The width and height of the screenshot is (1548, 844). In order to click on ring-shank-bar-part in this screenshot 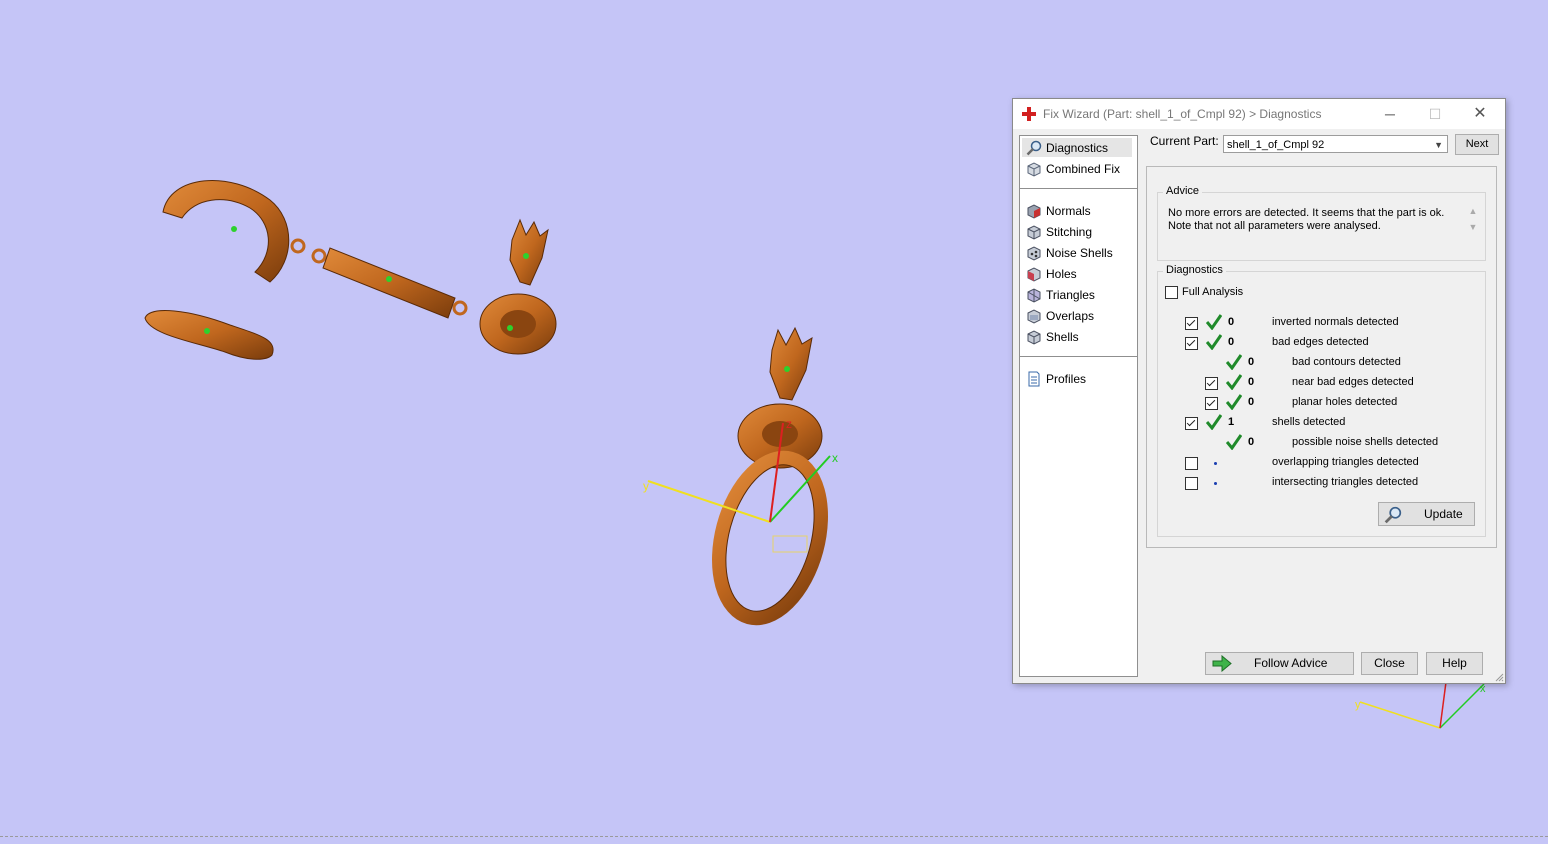, I will do `click(389, 283)`.